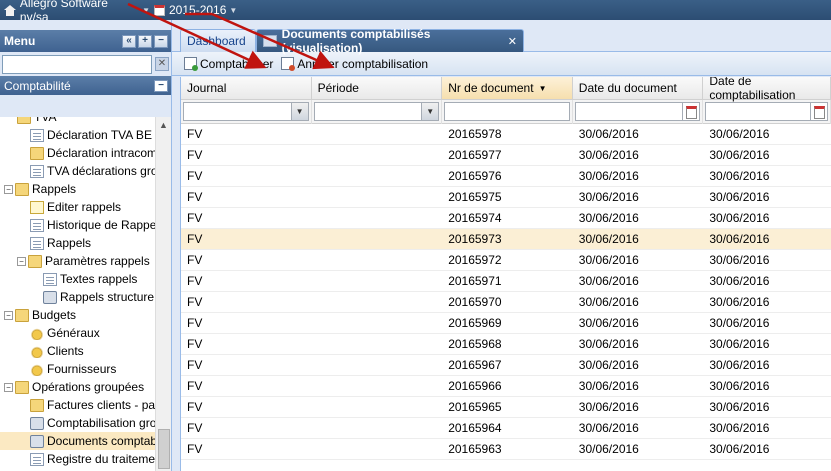 The width and height of the screenshot is (831, 471). I want to click on doc-icon, so click(50, 279).